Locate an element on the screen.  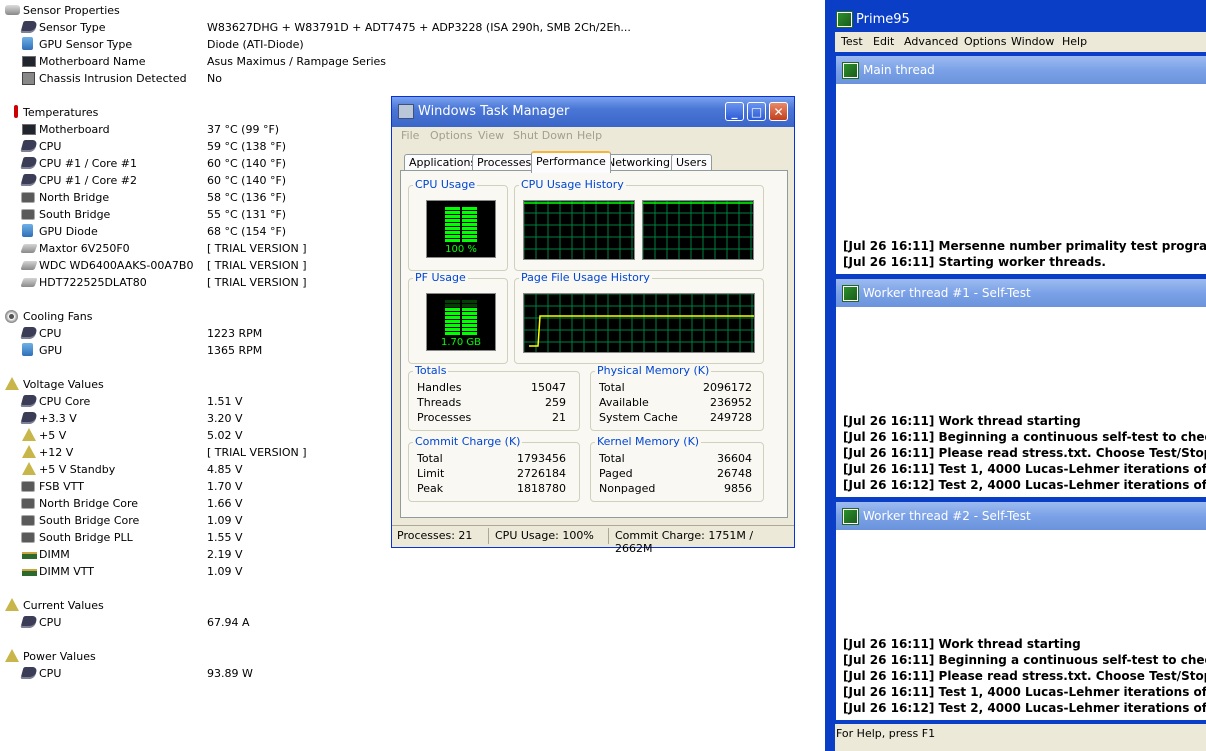
log-line: [Jul 26 16:11] Starting worker threads. is located at coordinates (974, 262).